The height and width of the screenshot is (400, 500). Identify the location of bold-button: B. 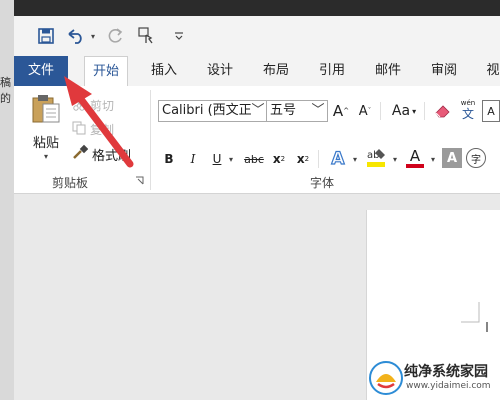
(169, 159).